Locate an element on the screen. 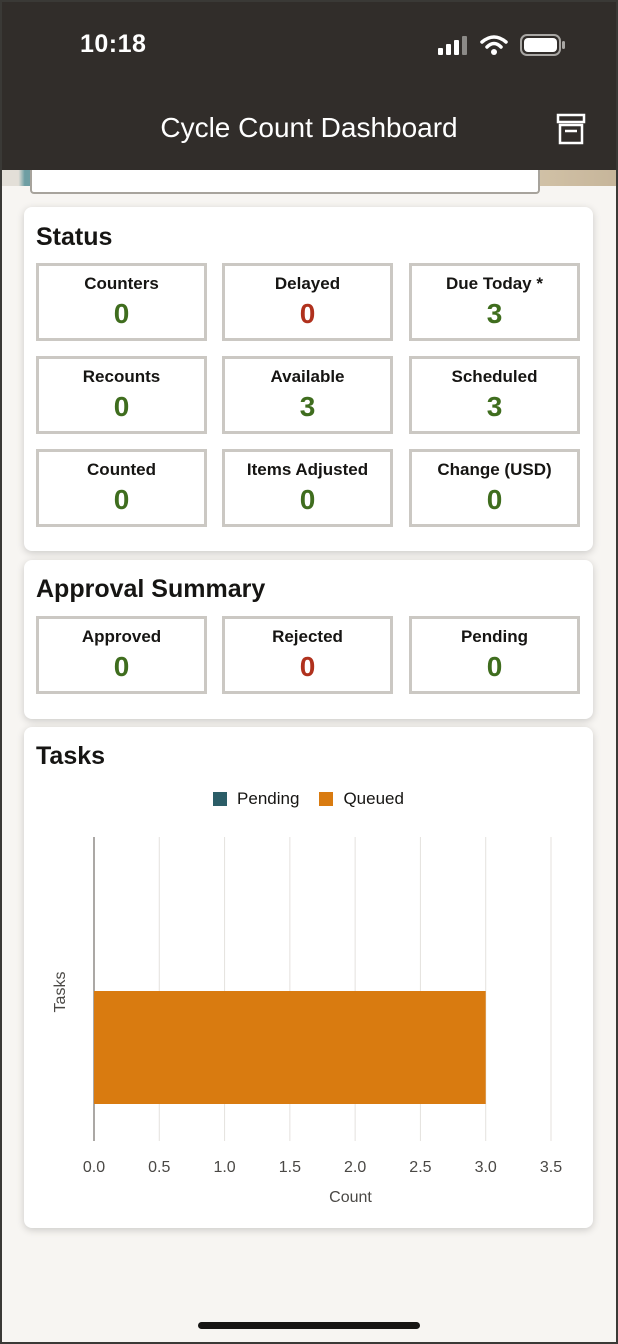  status-tile-delayed: Delayed 0 is located at coordinates (307, 302).